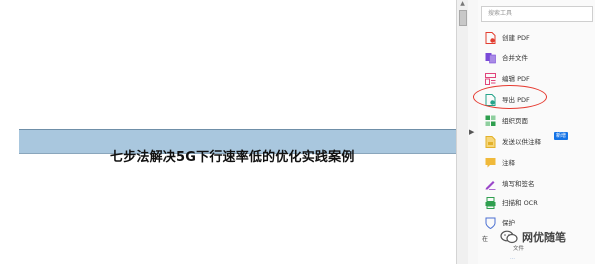 The width and height of the screenshot is (595, 264). I want to click on collapse-arrow-icon: ▶, so click(471, 132).